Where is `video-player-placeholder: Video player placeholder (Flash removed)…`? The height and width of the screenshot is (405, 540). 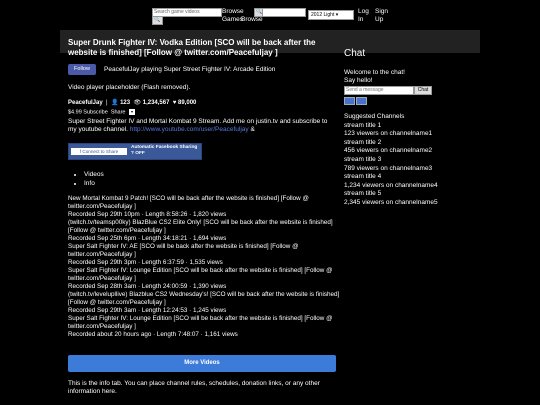 video-player-placeholder: Video player placeholder (Flash removed)… is located at coordinates (129, 87).